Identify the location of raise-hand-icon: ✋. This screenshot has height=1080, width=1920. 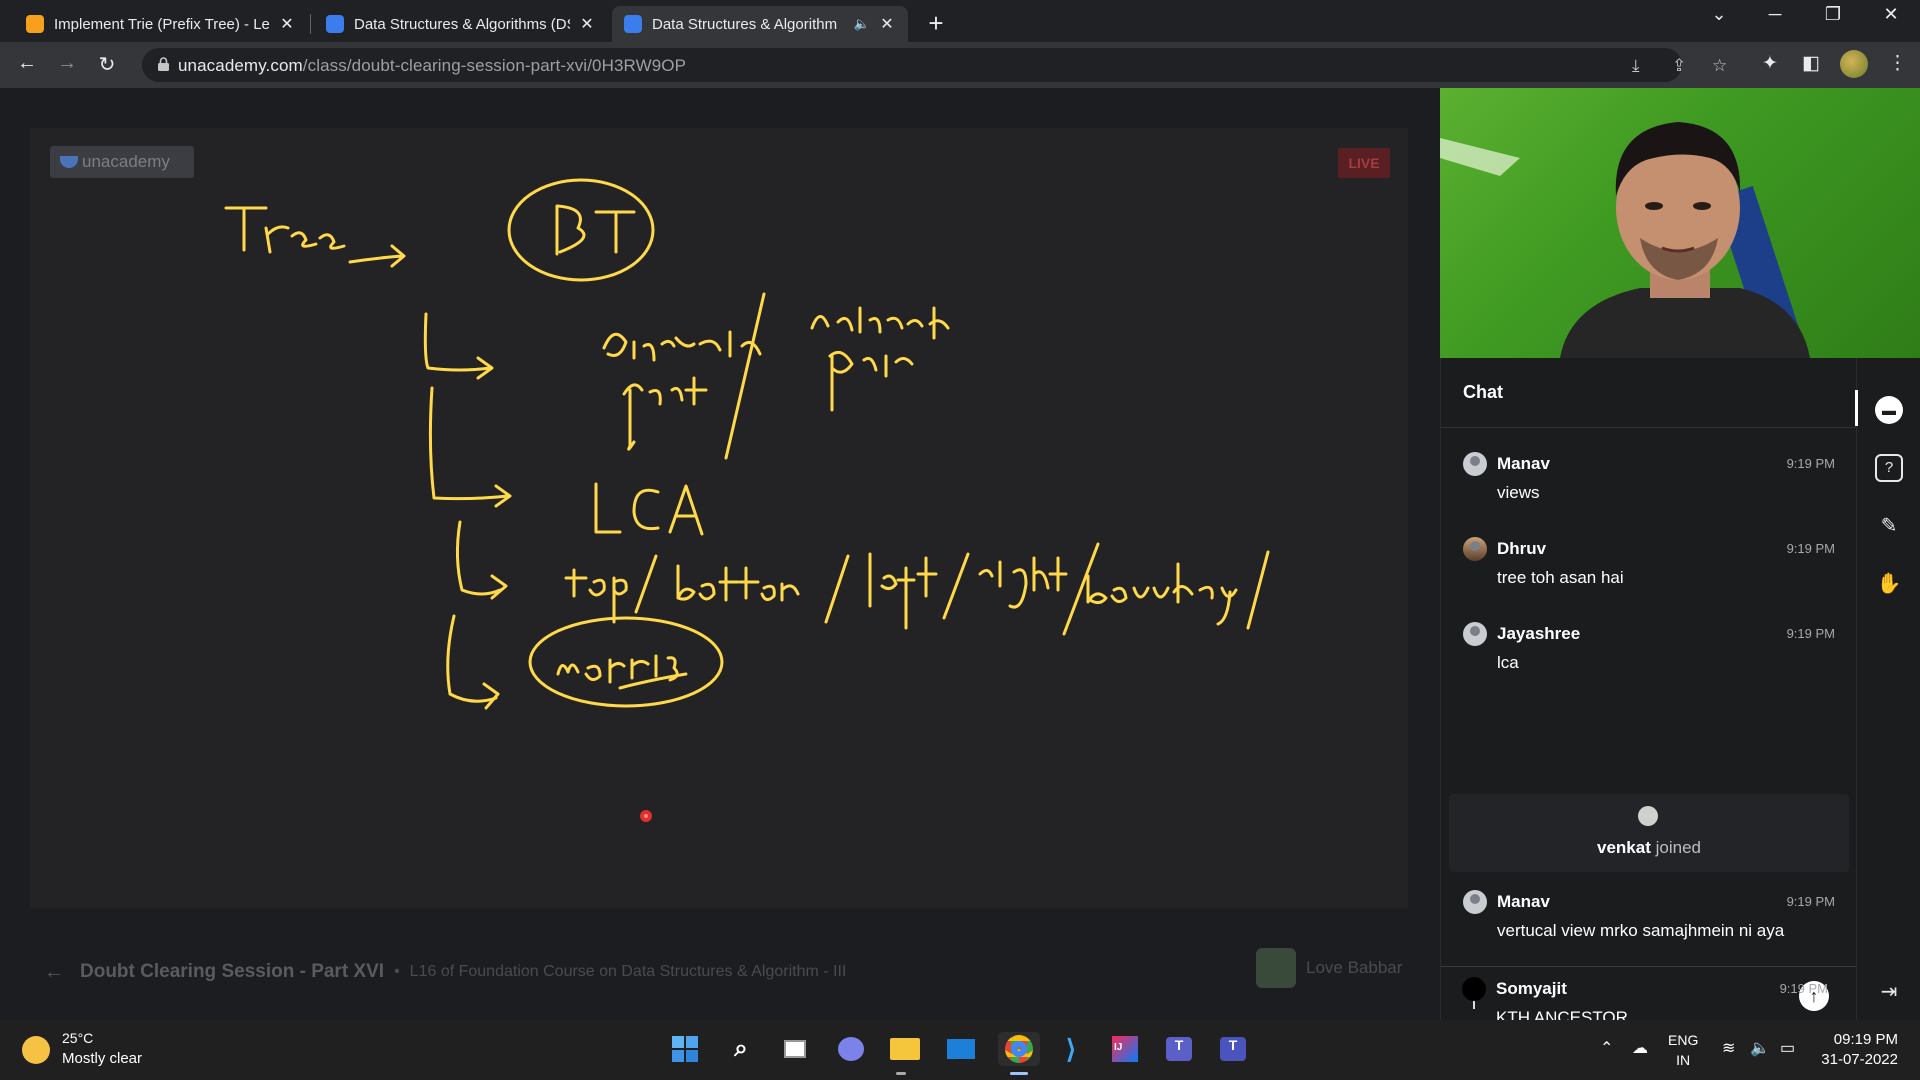
(1889, 584).